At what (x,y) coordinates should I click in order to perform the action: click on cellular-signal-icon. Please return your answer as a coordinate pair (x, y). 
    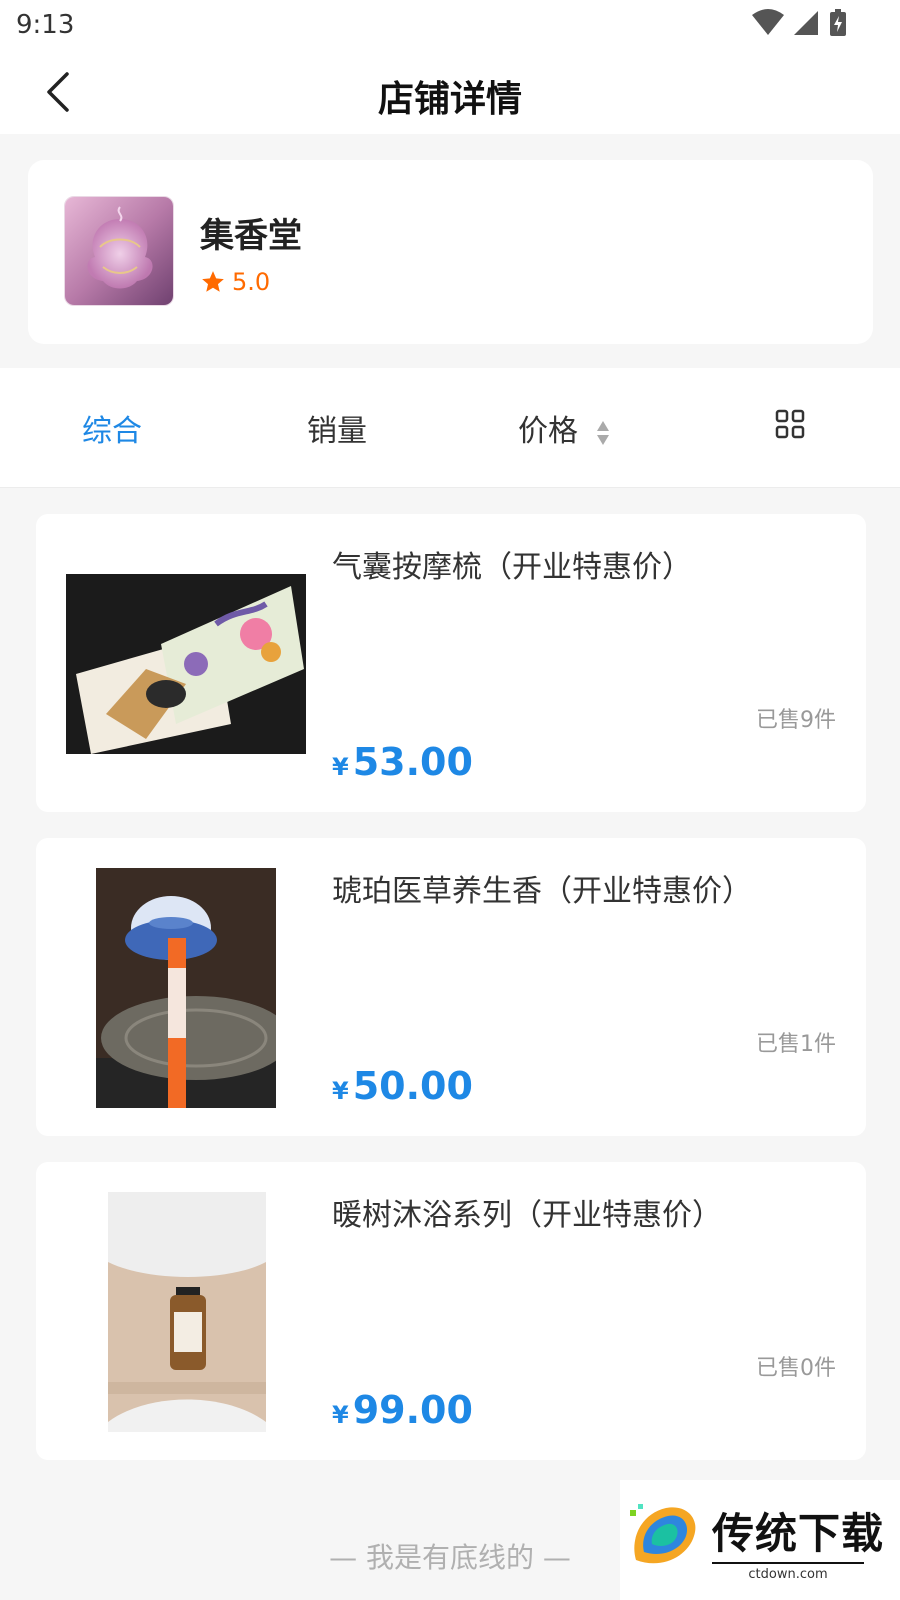
    Looking at the image, I should click on (806, 23).